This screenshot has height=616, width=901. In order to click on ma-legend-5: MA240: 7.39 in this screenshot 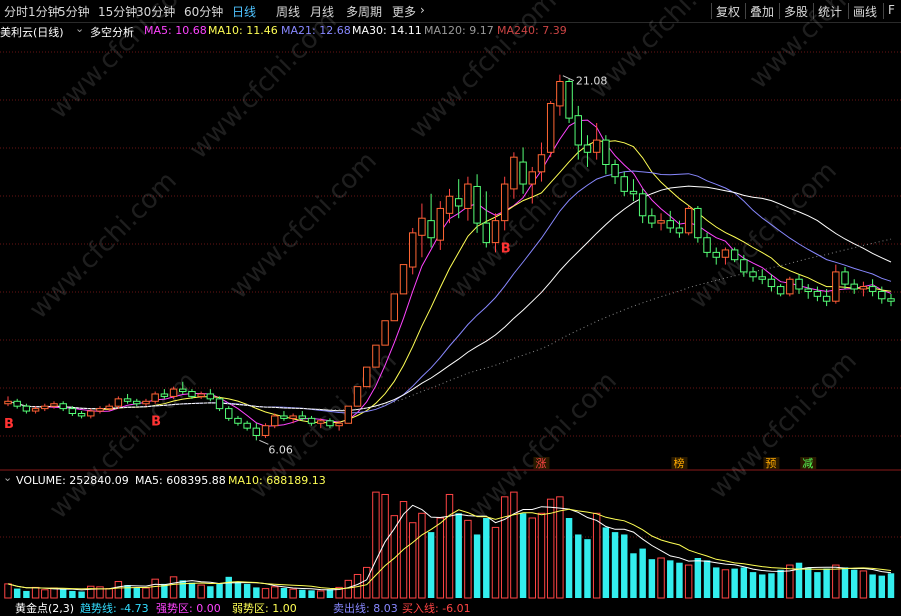, I will do `click(532, 30)`.